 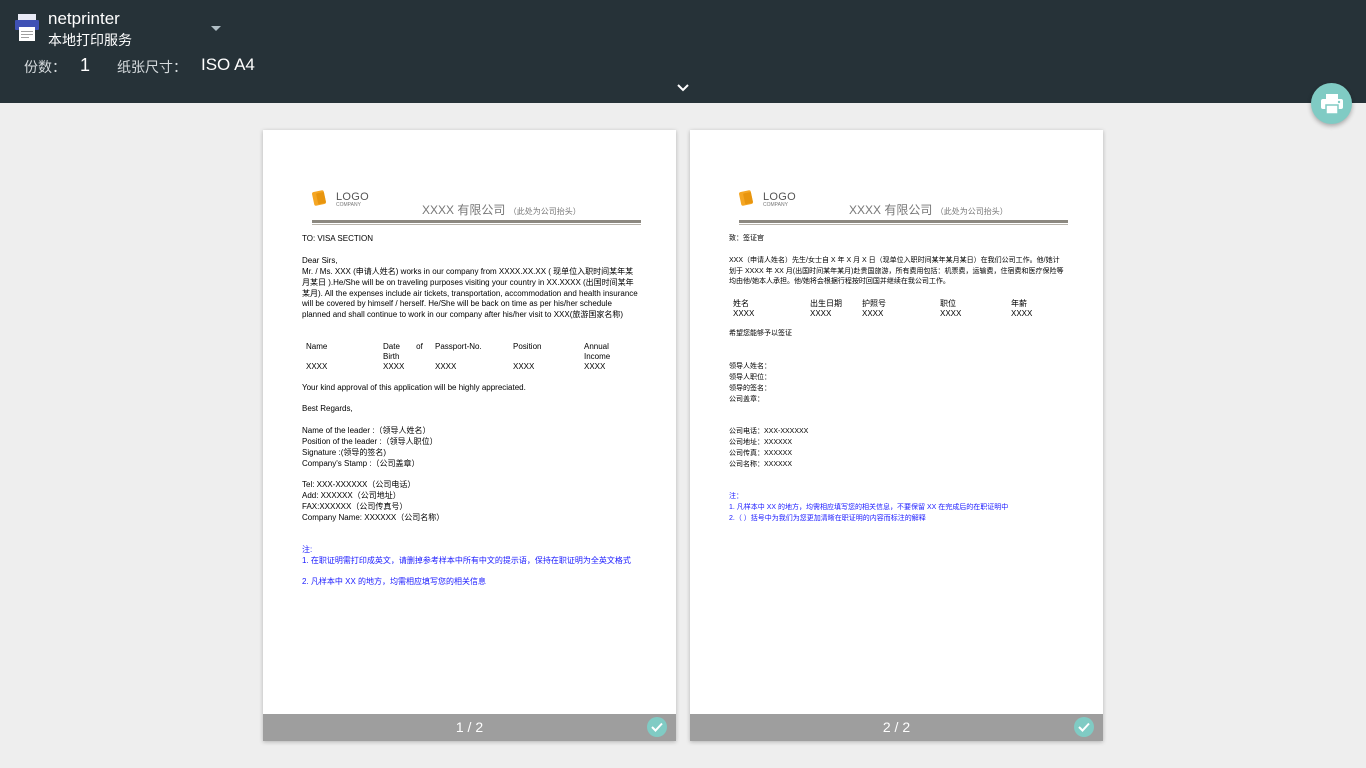 What do you see at coordinates (874, 303) in the screenshot?
I see `table-header: 护照号` at bounding box center [874, 303].